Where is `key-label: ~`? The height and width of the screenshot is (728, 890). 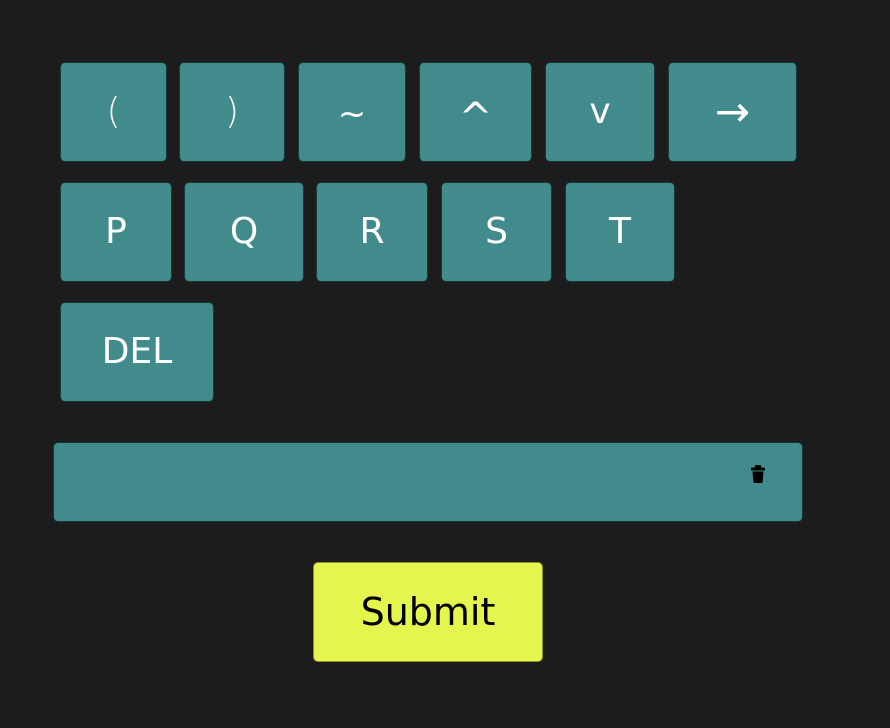 key-label: ~ is located at coordinates (352, 114).